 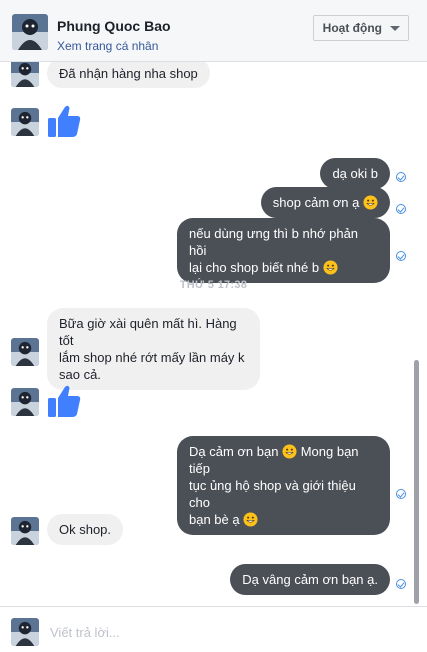 What do you see at coordinates (234, 451) in the screenshot?
I see `message-text: Dạ cảm ơn bạn` at bounding box center [234, 451].